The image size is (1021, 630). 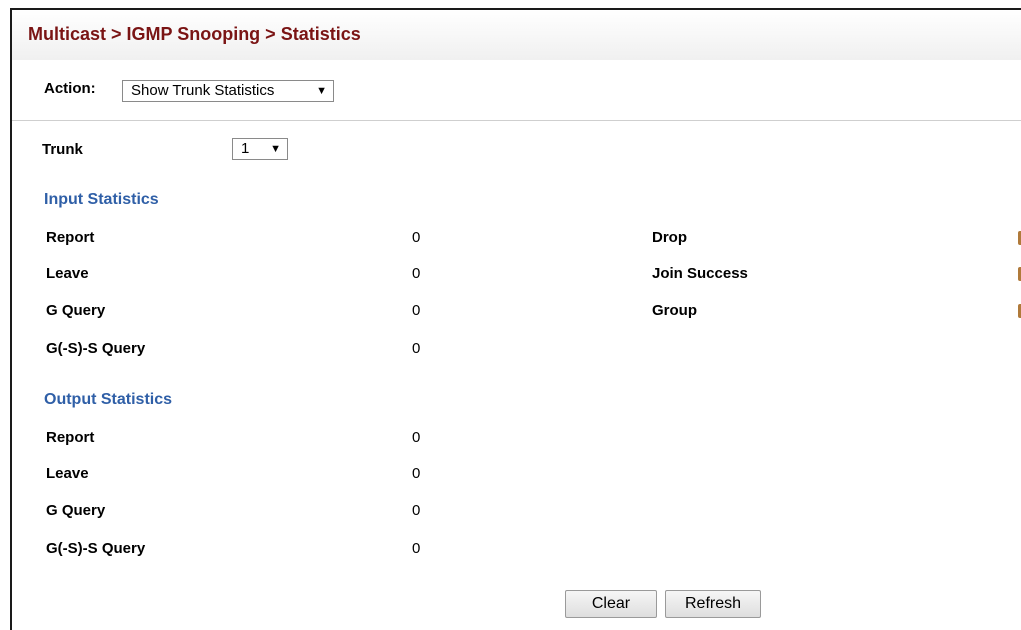 I want to click on output-leave-label: Leave, so click(x=67, y=473).